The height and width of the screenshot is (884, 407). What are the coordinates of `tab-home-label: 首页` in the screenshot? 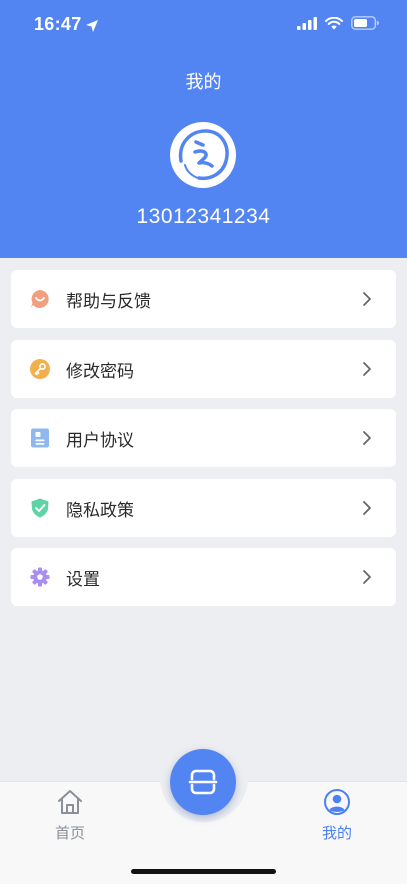 It's located at (69, 833).